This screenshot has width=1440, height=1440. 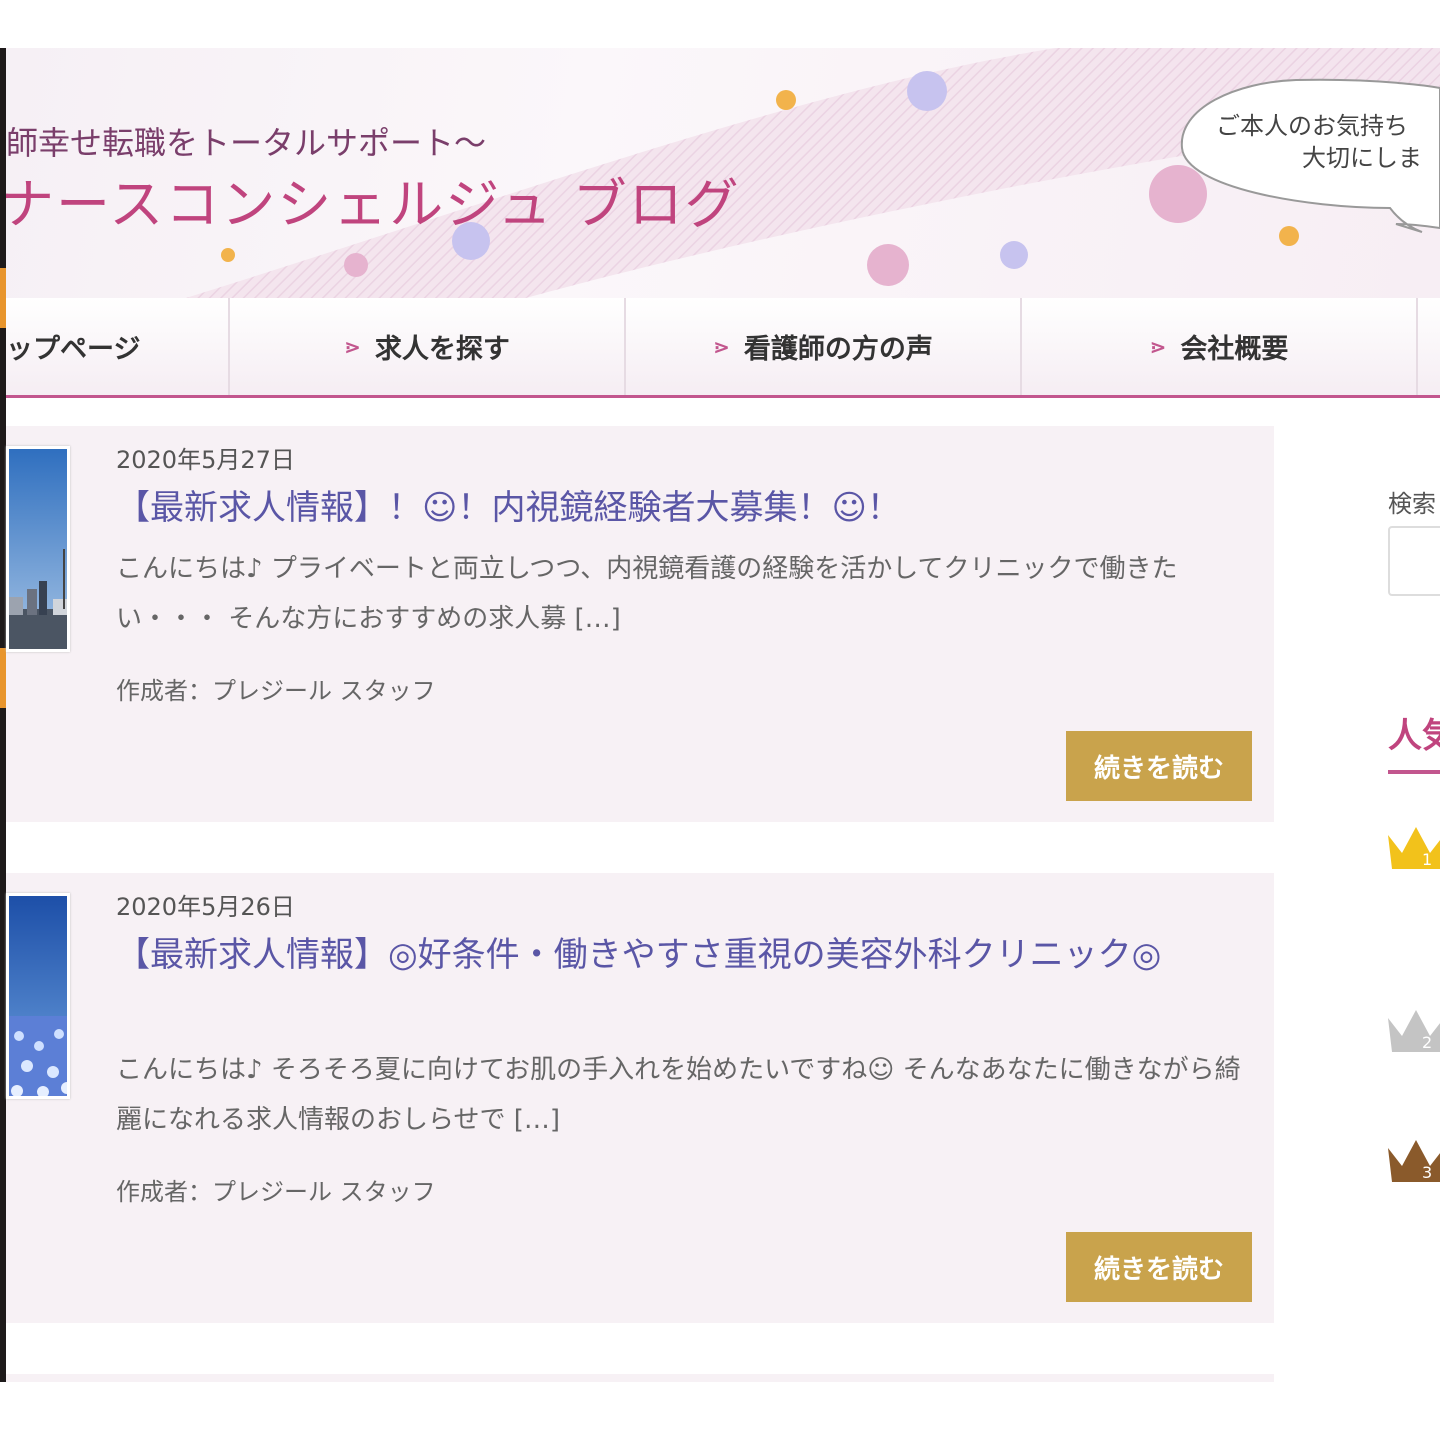 What do you see at coordinates (205, 907) in the screenshot?
I see `post-date: 2020年5月26日` at bounding box center [205, 907].